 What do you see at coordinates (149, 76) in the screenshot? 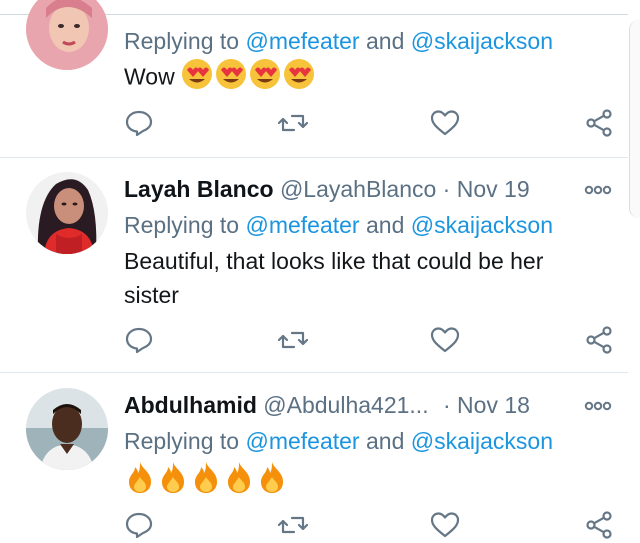
I see `tweet-text-content: Wow` at bounding box center [149, 76].